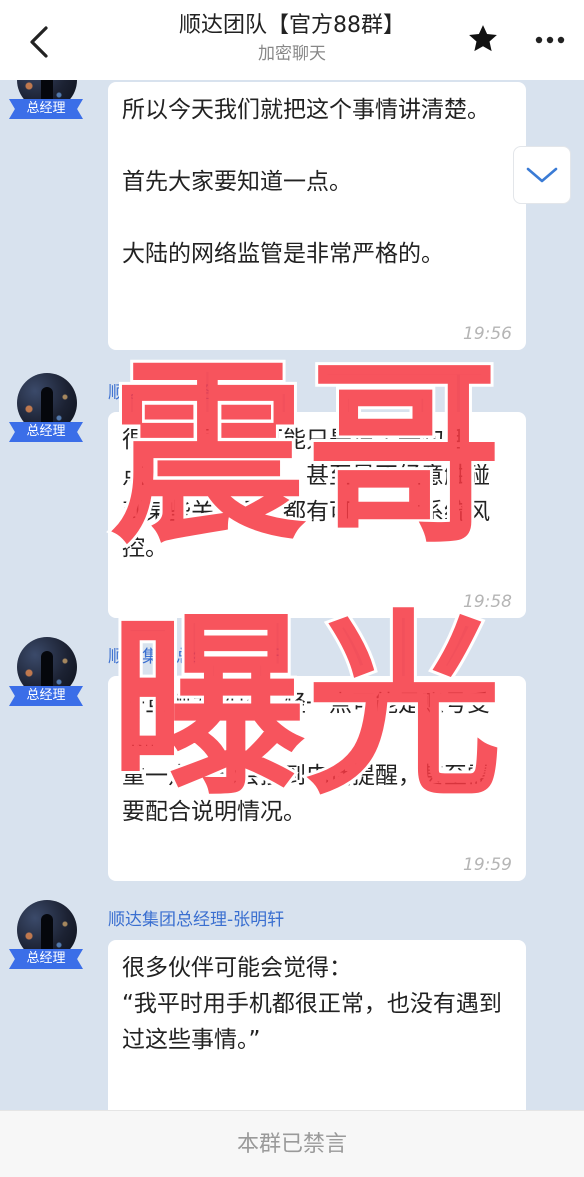  I want to click on input-bar: 本群已禁言, so click(292, 1143).